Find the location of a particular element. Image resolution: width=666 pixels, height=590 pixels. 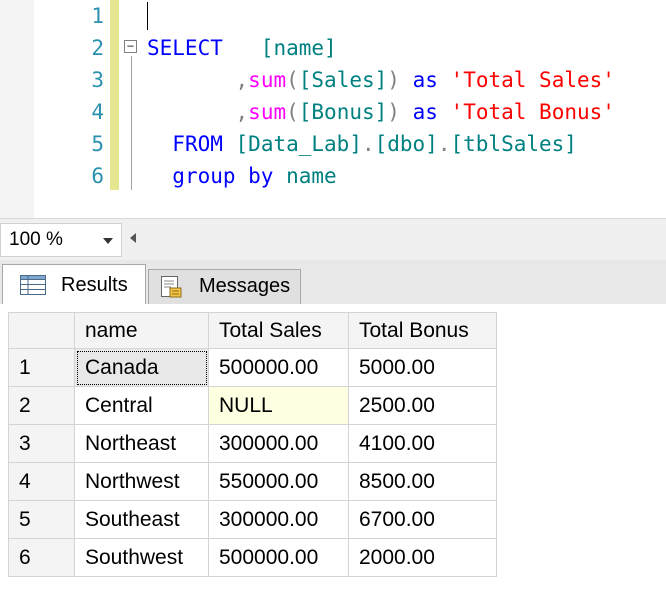

grid-cell: Canada is located at coordinates (141, 367).